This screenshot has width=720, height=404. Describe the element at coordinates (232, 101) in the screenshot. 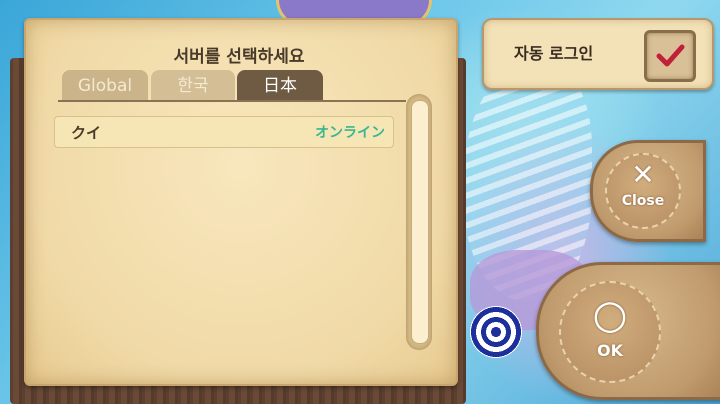

I see `tab-divider` at that location.